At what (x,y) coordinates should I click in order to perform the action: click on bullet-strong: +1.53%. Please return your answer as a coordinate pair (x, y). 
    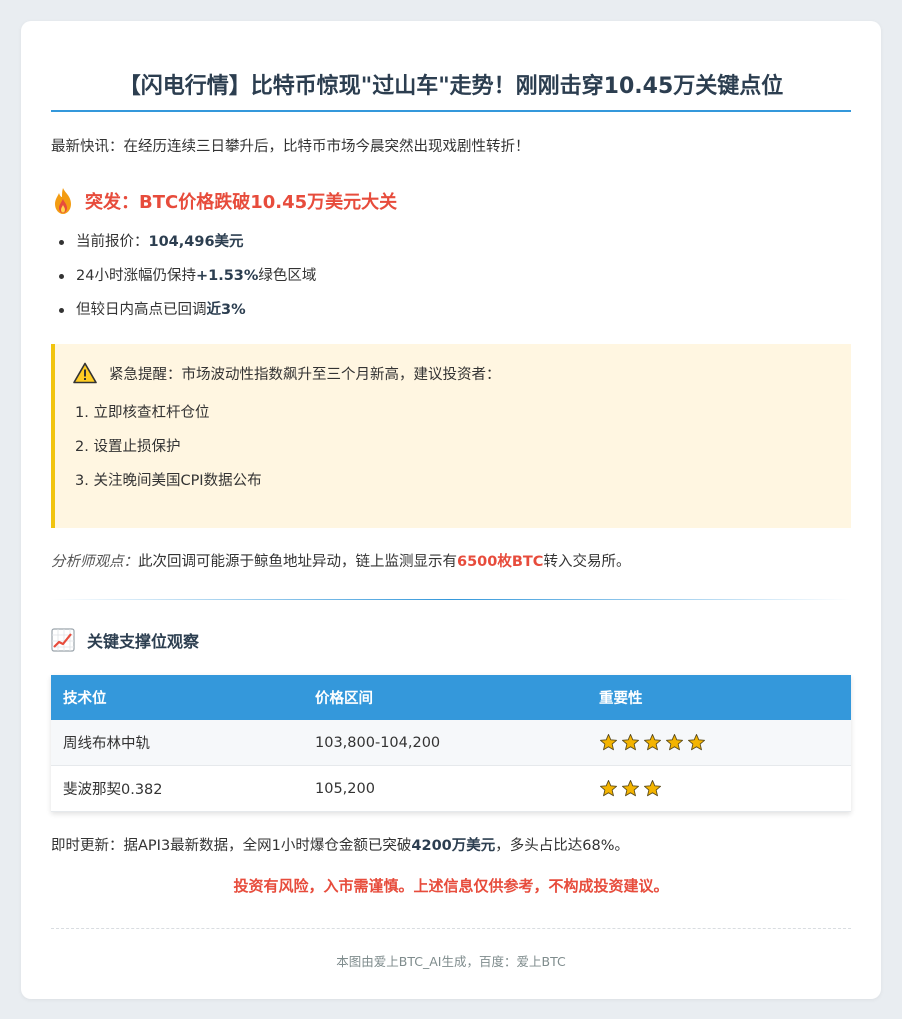
    Looking at the image, I should click on (227, 276).